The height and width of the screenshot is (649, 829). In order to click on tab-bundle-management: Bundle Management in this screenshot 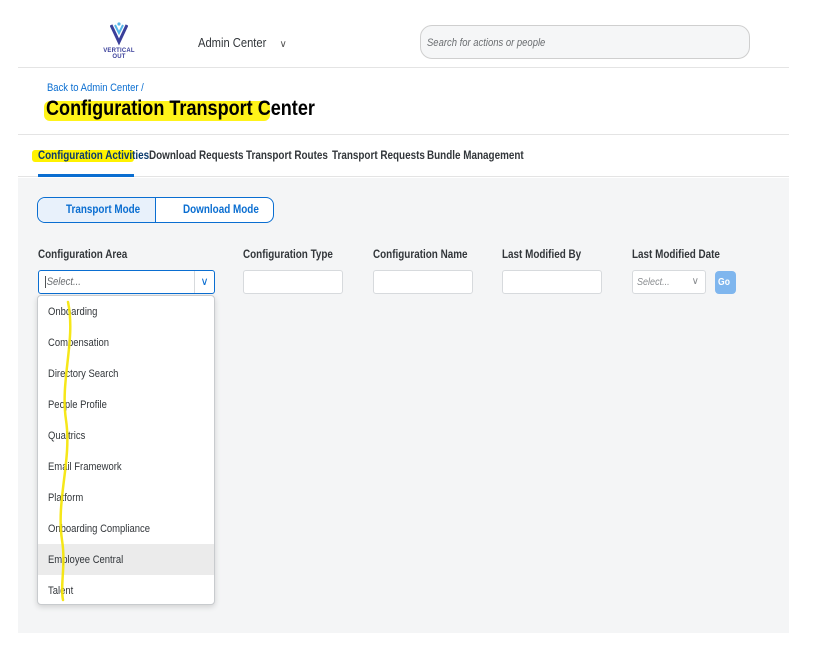, I will do `click(483, 156)`.